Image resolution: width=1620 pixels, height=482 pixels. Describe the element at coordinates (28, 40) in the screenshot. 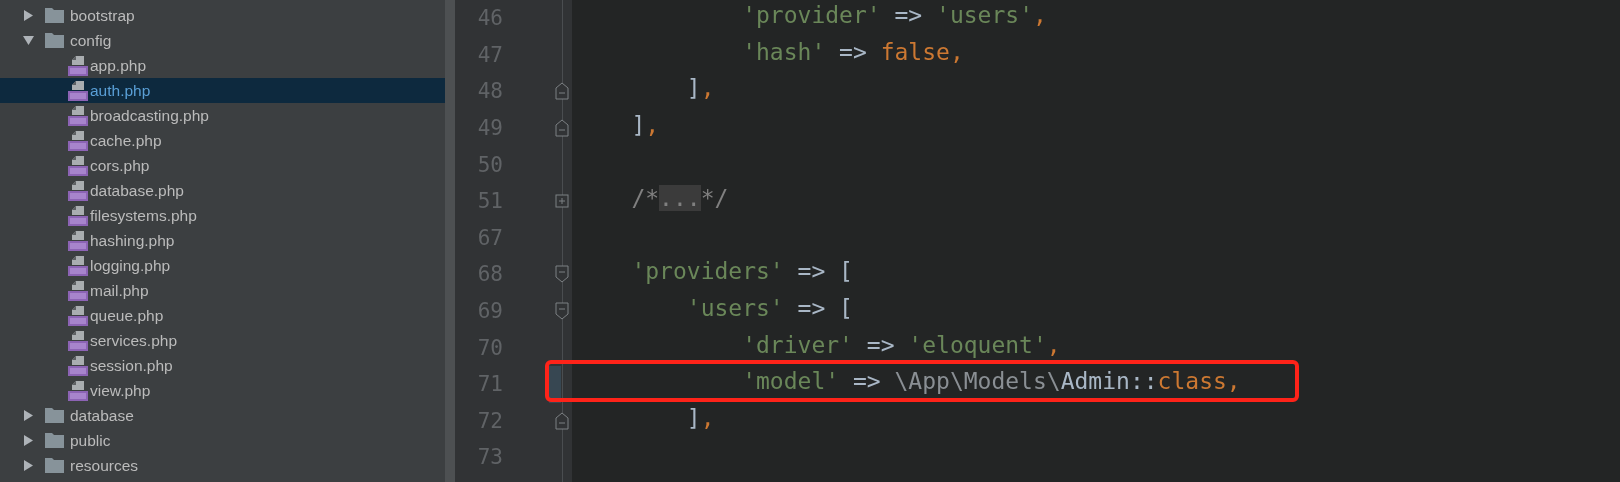

I see `expanded-arrow-icon` at that location.